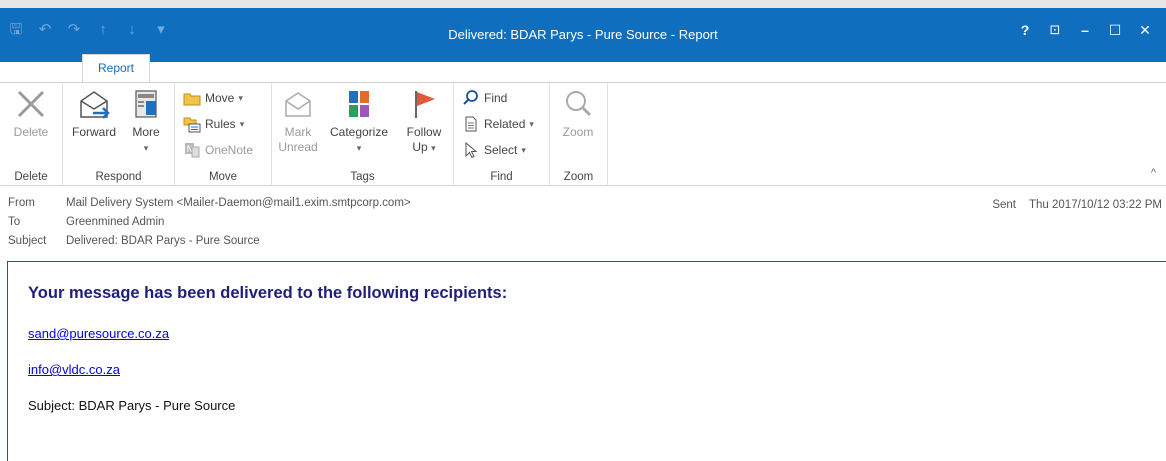 The width and height of the screenshot is (1166, 461). I want to click on sent-info: Sent Thu 2017/10/12 03:22 PM, so click(1077, 205).